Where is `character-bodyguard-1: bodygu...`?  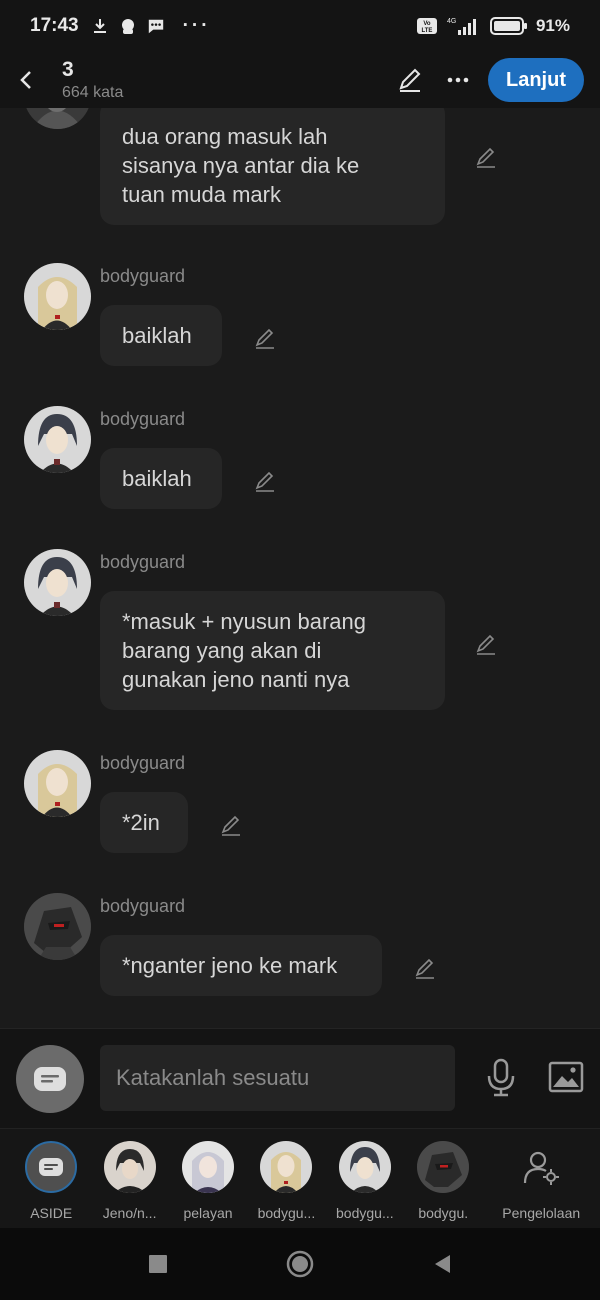
character-bodyguard-1: bodygu... is located at coordinates (286, 1178).